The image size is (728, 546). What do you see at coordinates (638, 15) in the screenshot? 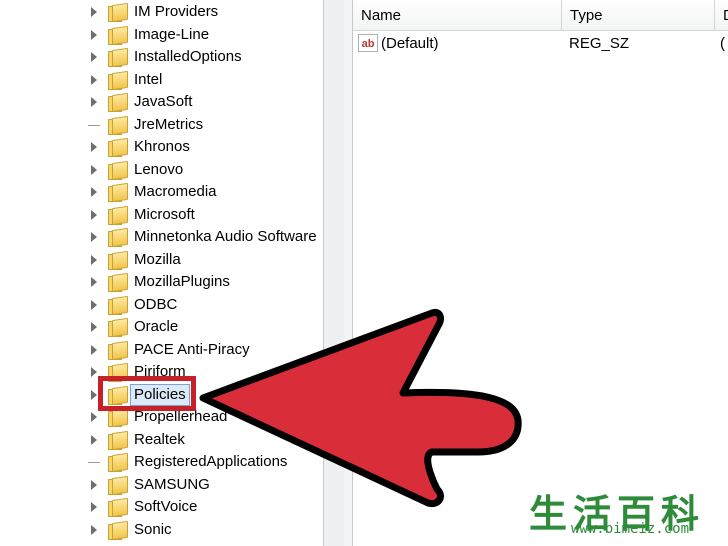
I see `column-header-type: Type` at bounding box center [638, 15].